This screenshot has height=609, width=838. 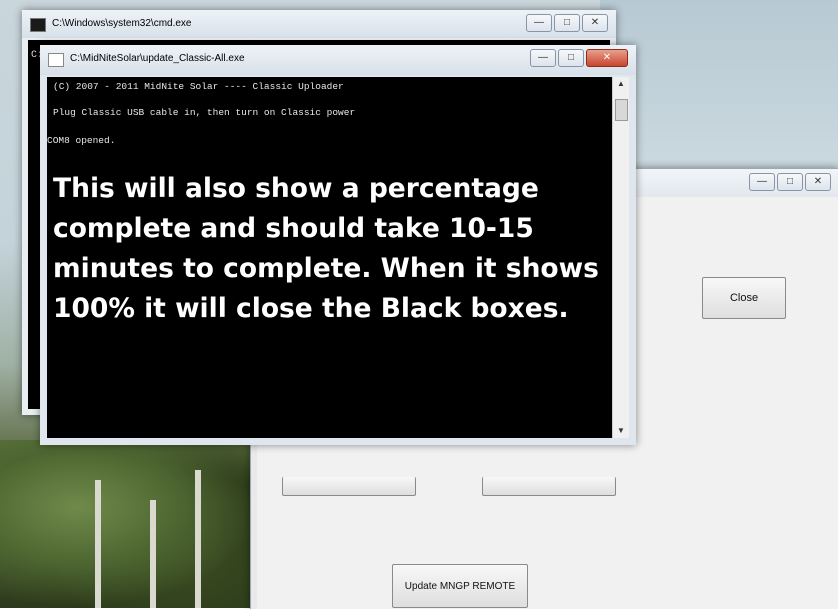 What do you see at coordinates (81, 140) in the screenshot?
I see `console-line-status: COM8 opened.` at bounding box center [81, 140].